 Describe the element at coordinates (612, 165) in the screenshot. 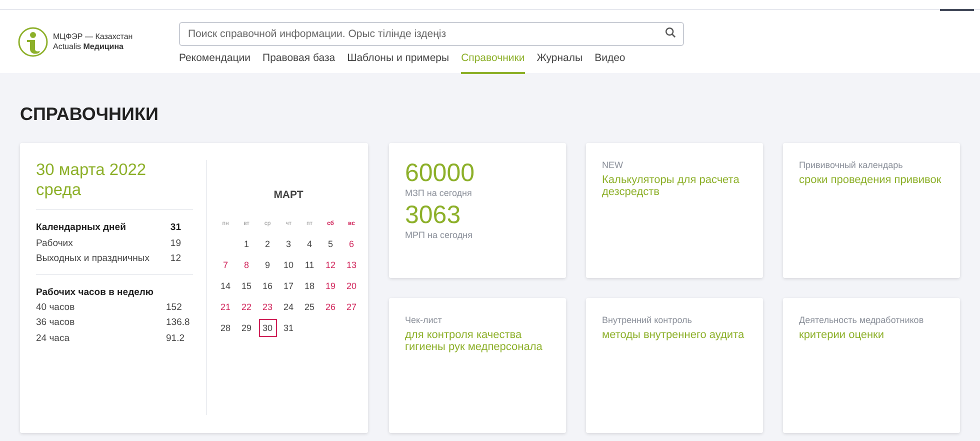

I see `card-label: NEW` at that location.